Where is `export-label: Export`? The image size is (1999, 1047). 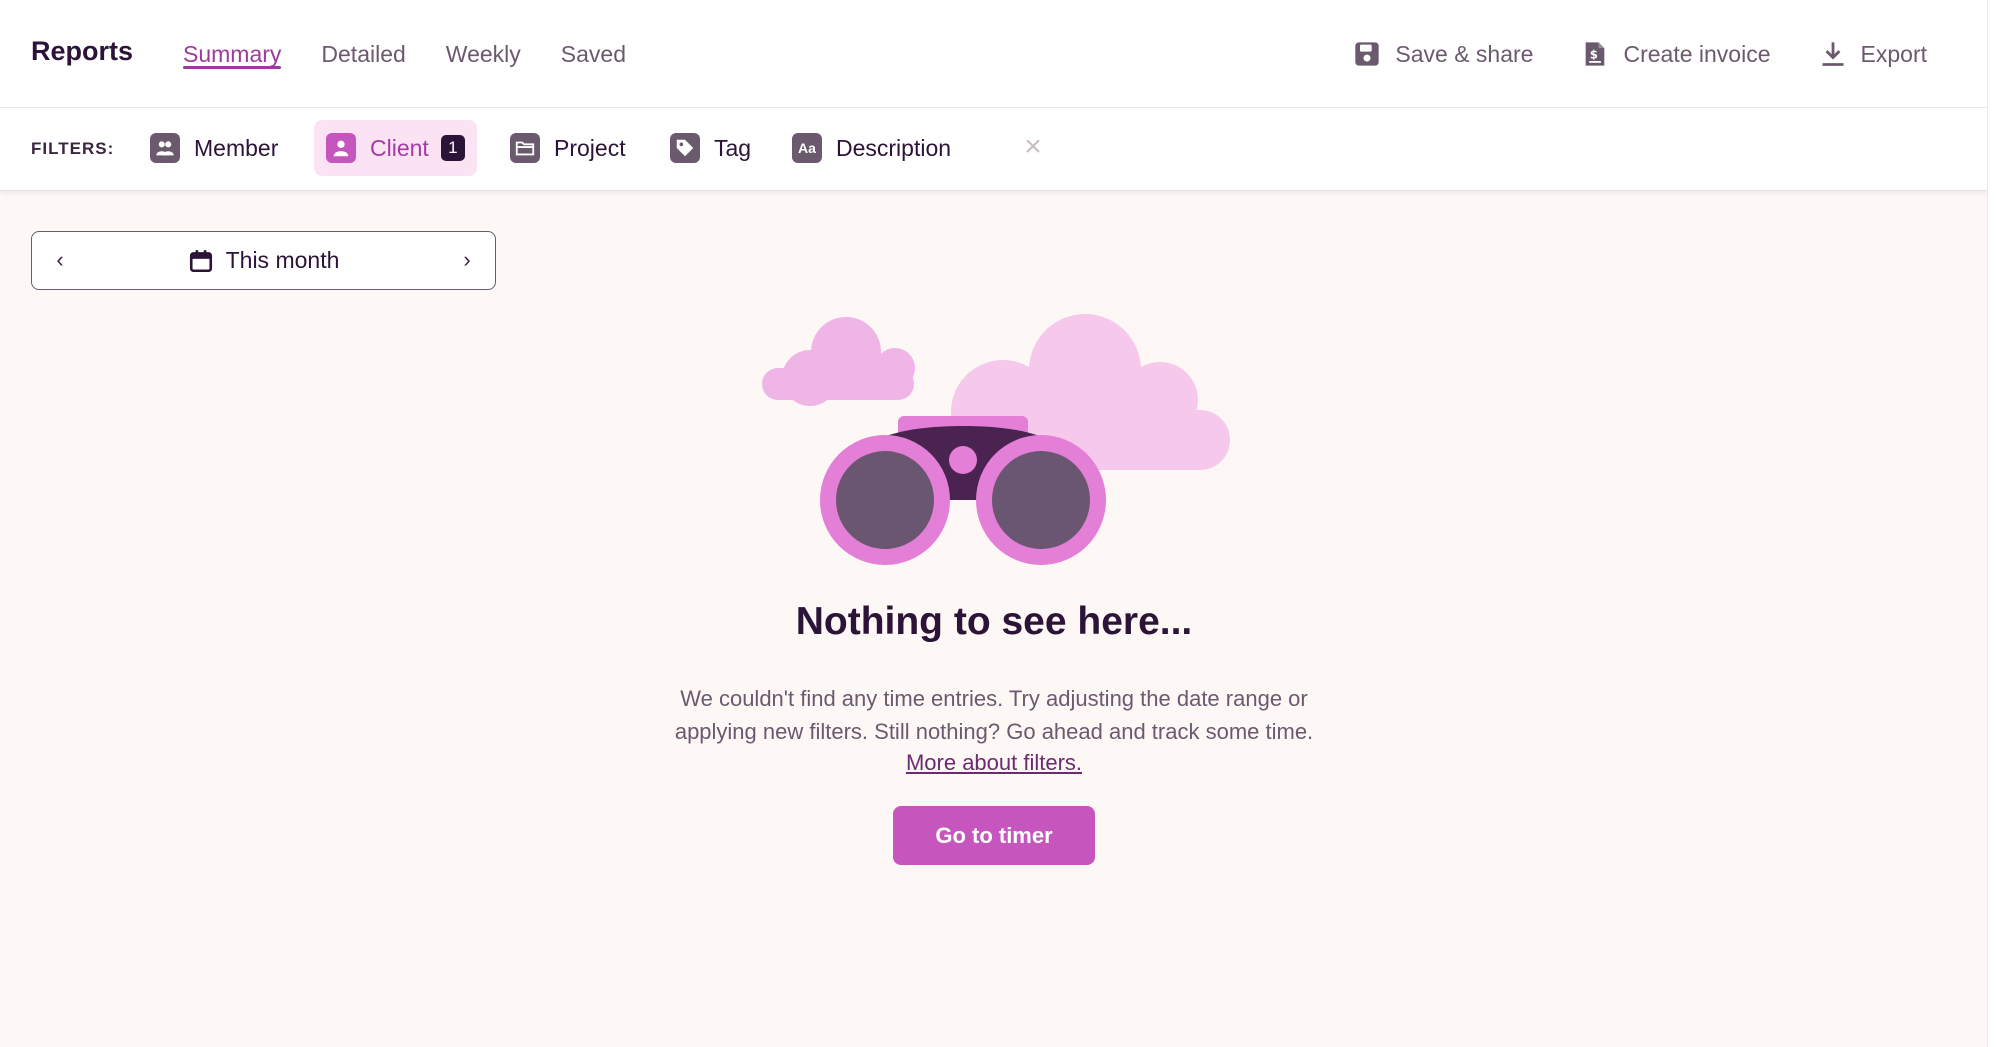
export-label: Export is located at coordinates (1893, 53).